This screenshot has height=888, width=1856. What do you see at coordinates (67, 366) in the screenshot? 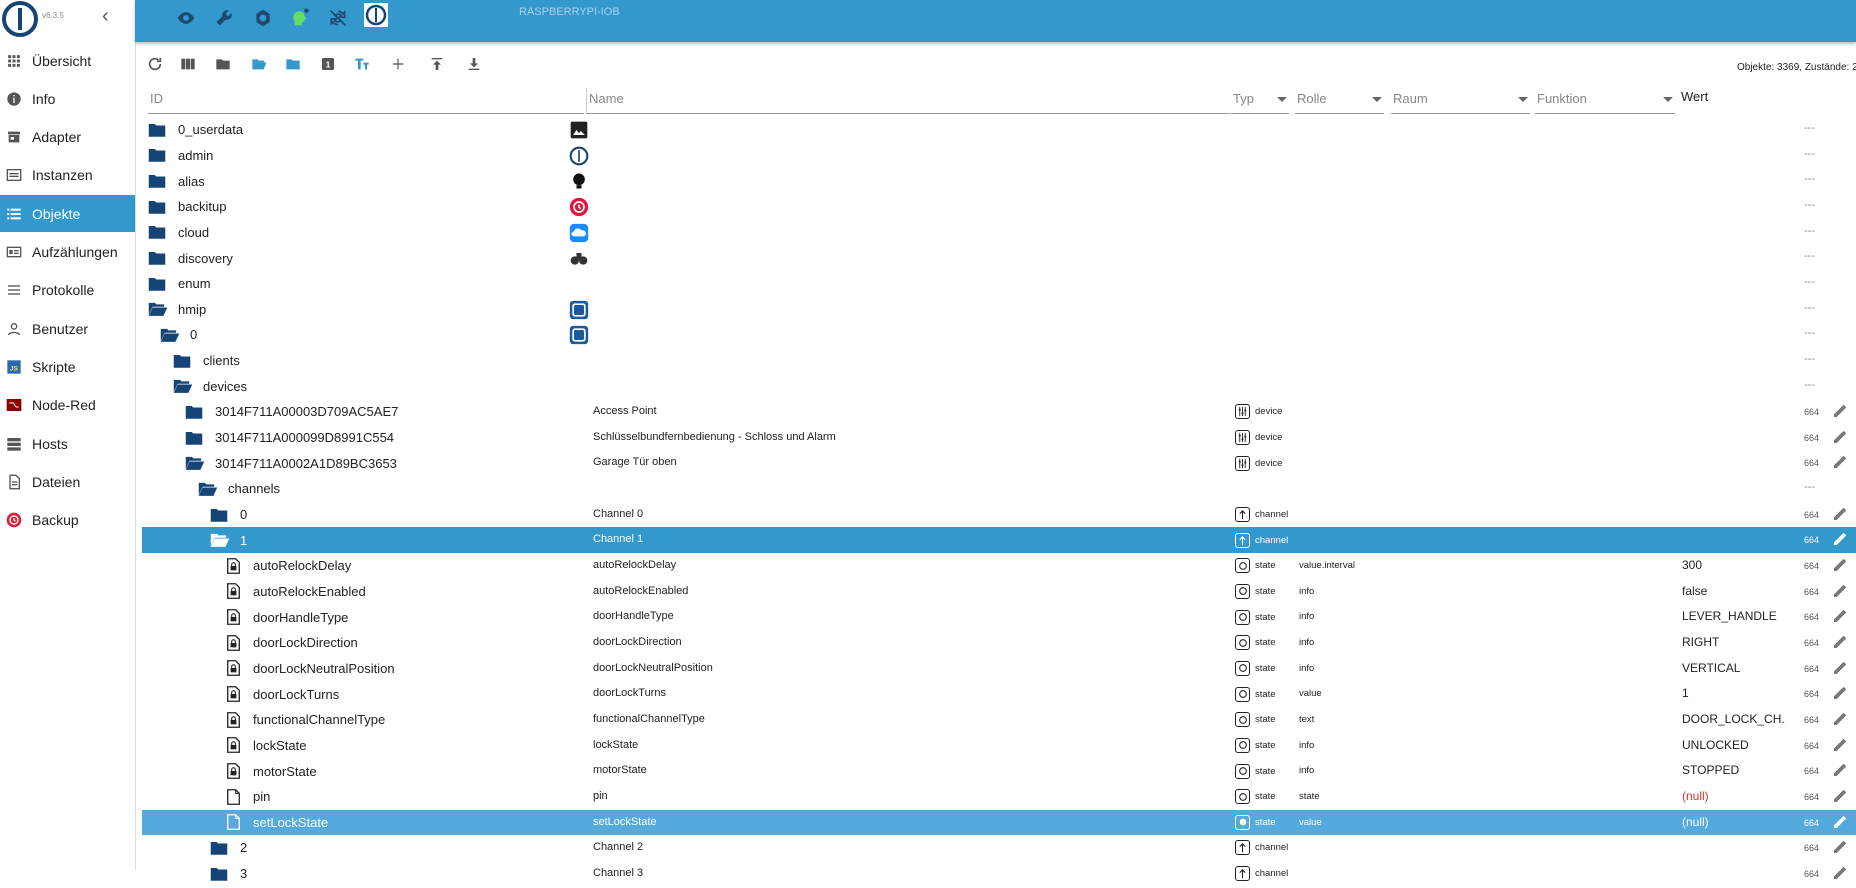
I see `sidebar-item-skripte: JS Skripte` at bounding box center [67, 366].